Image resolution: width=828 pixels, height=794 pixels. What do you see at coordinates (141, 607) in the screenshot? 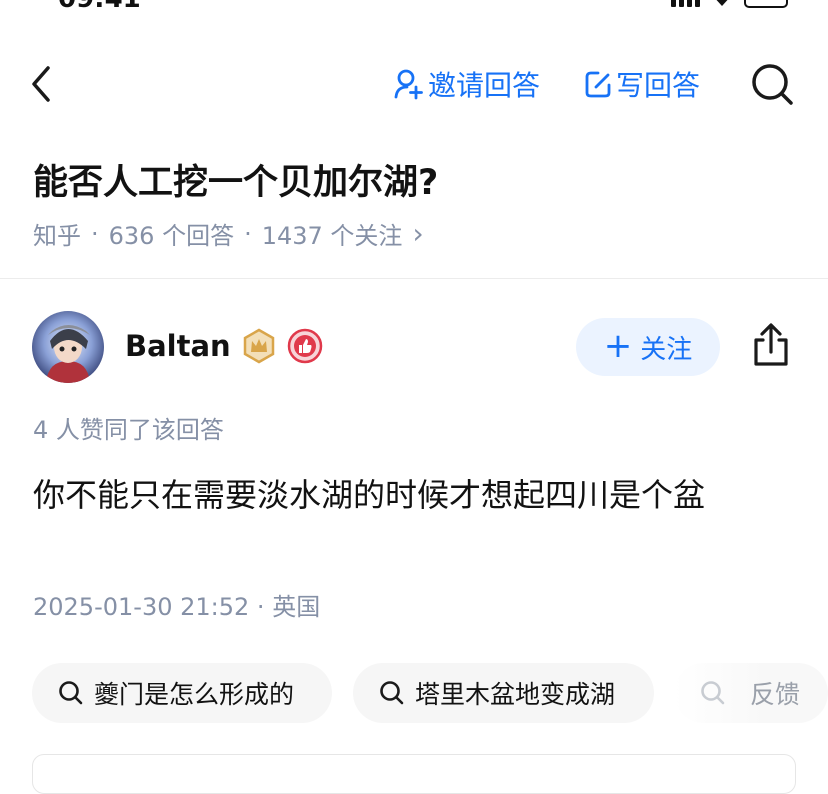
I see `timestamp: 2025-01-30 21:52` at bounding box center [141, 607].